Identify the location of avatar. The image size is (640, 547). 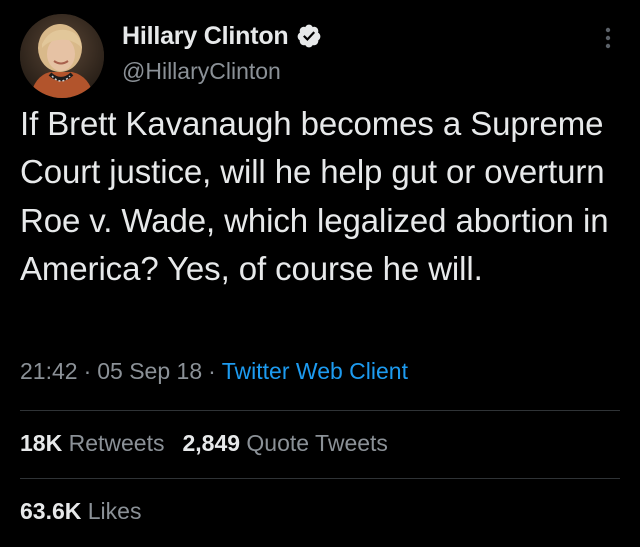
(62, 56).